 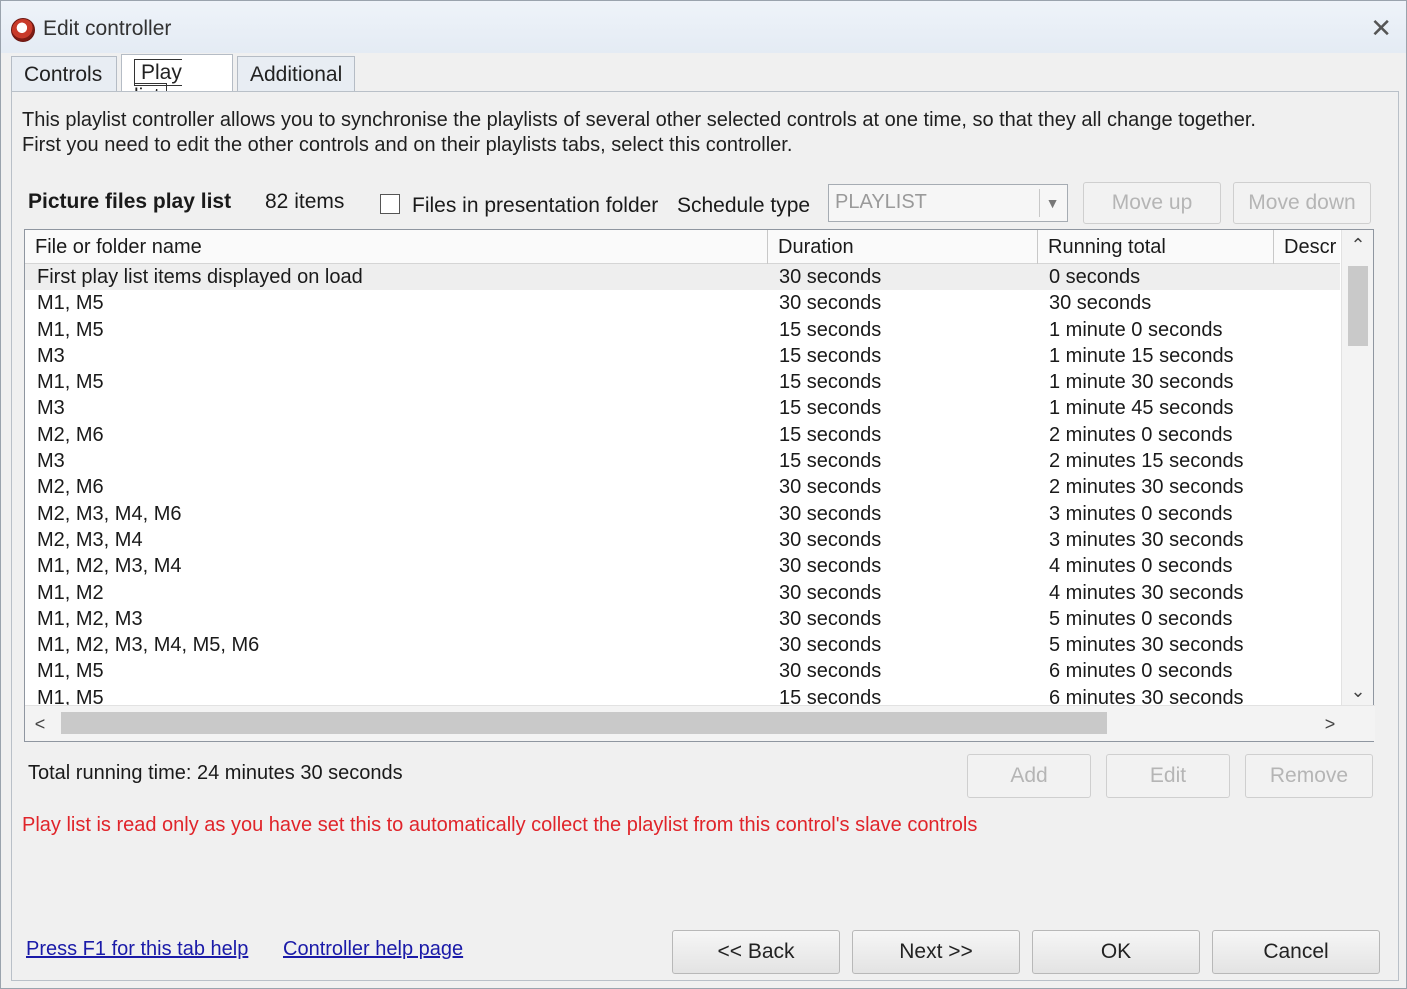 I want to click on controller-help-link: Controller help page, so click(x=373, y=949).